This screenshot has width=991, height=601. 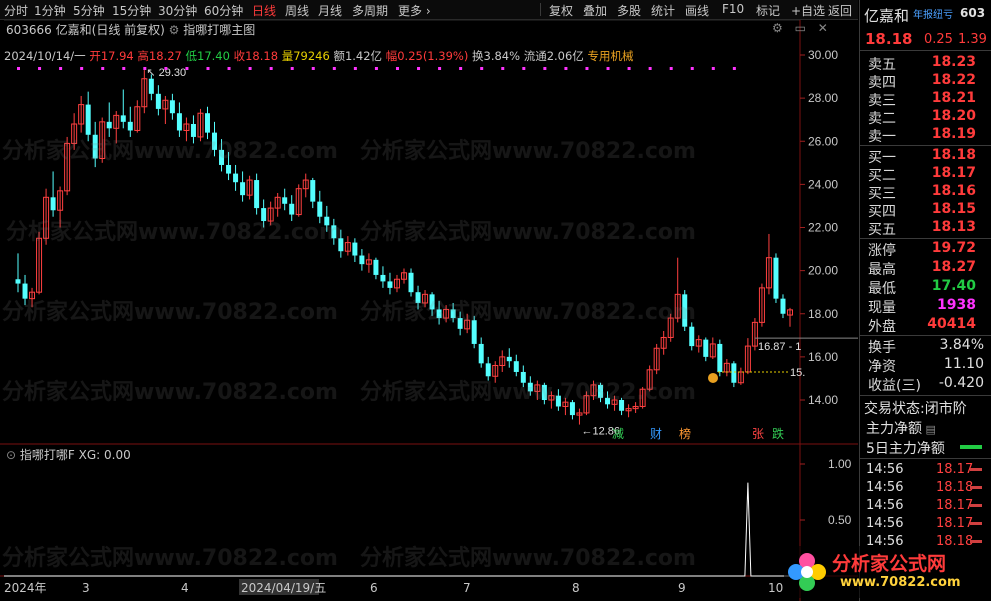 What do you see at coordinates (177, 10) in the screenshot?
I see `period-tab-30min: 30分钟` at bounding box center [177, 10].